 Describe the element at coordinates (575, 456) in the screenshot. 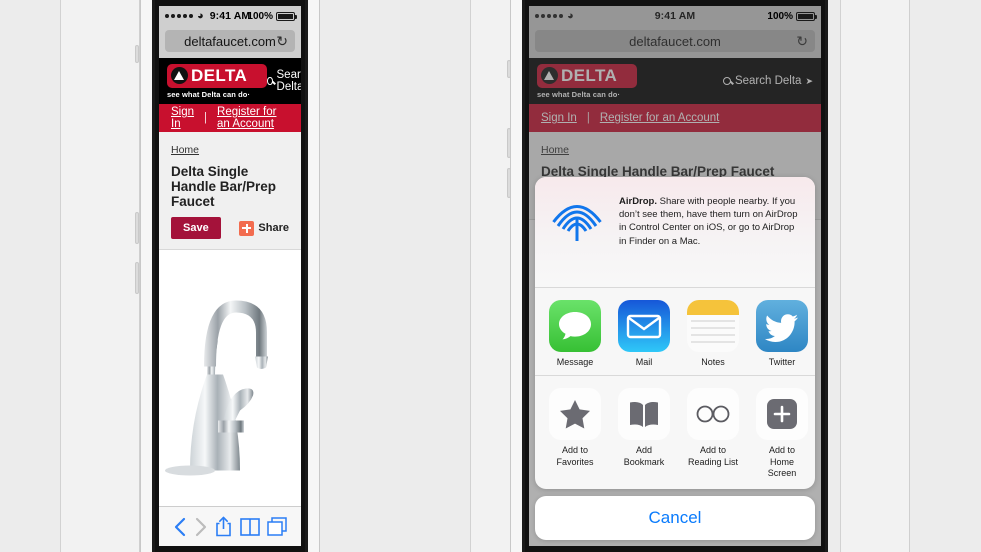

I see `action-add-to-favorites-label: Add to Favorites` at that location.